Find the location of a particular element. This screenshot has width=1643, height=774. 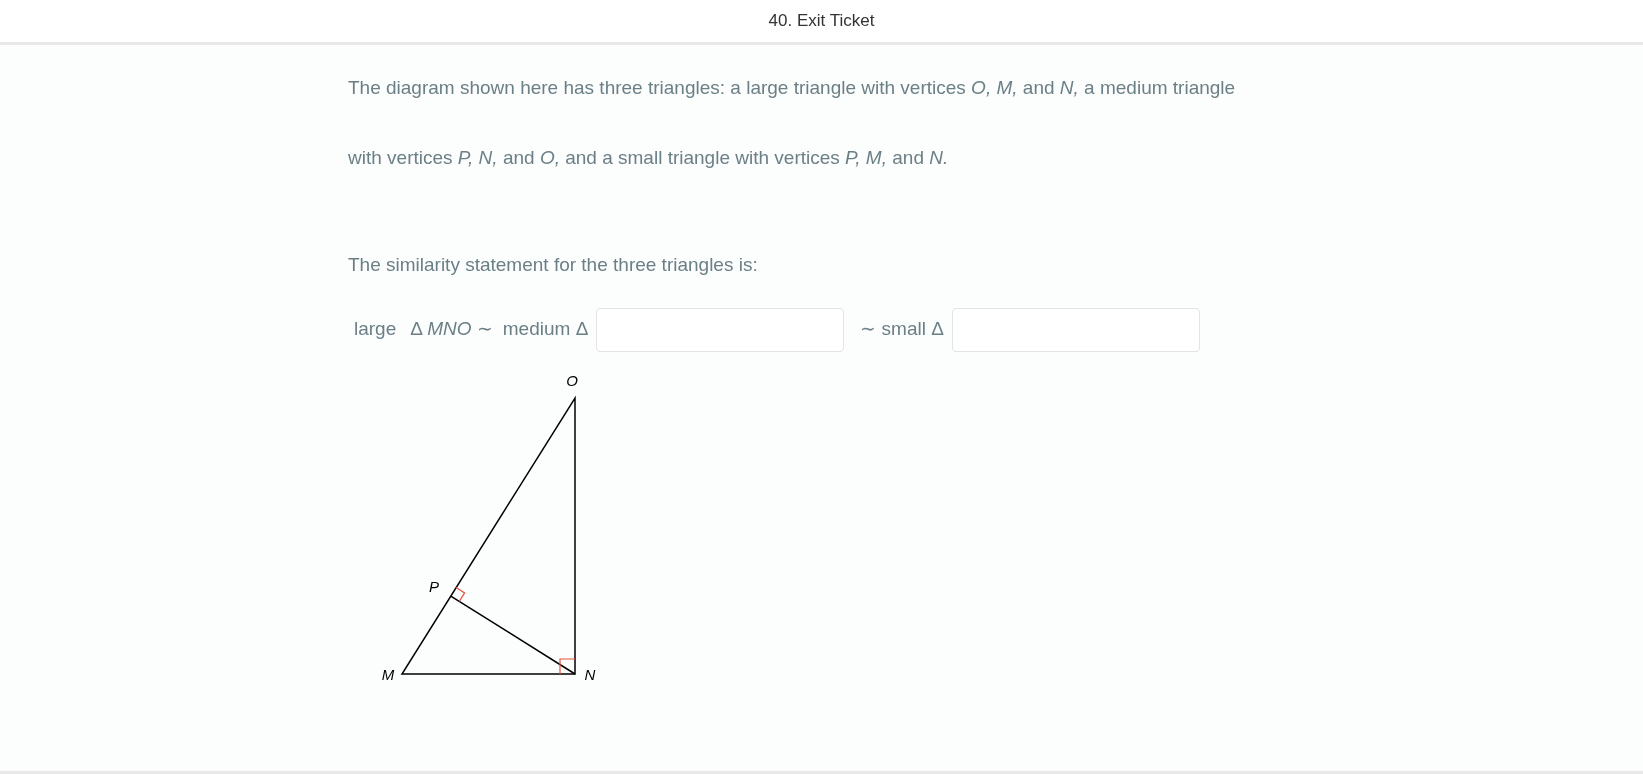

vertex-label: N is located at coordinates (590, 674).